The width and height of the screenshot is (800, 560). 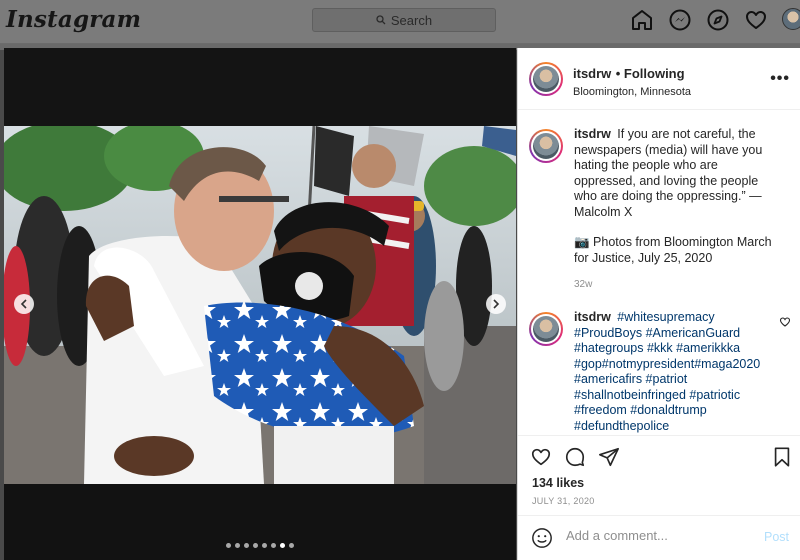 What do you see at coordinates (411, 20) in the screenshot?
I see `search-placeholder: Search` at bounding box center [411, 20].